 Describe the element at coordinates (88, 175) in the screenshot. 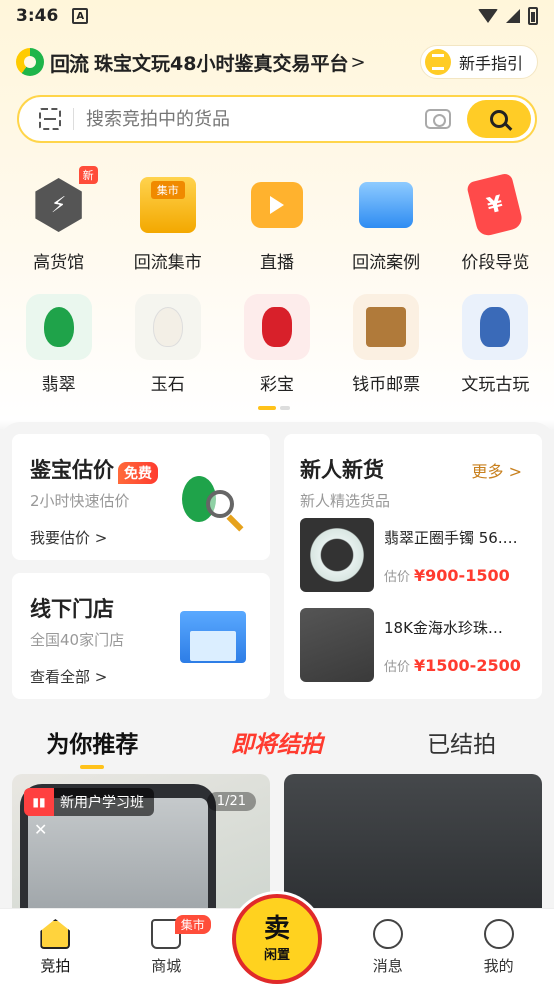

I see `new-badge: 新` at that location.